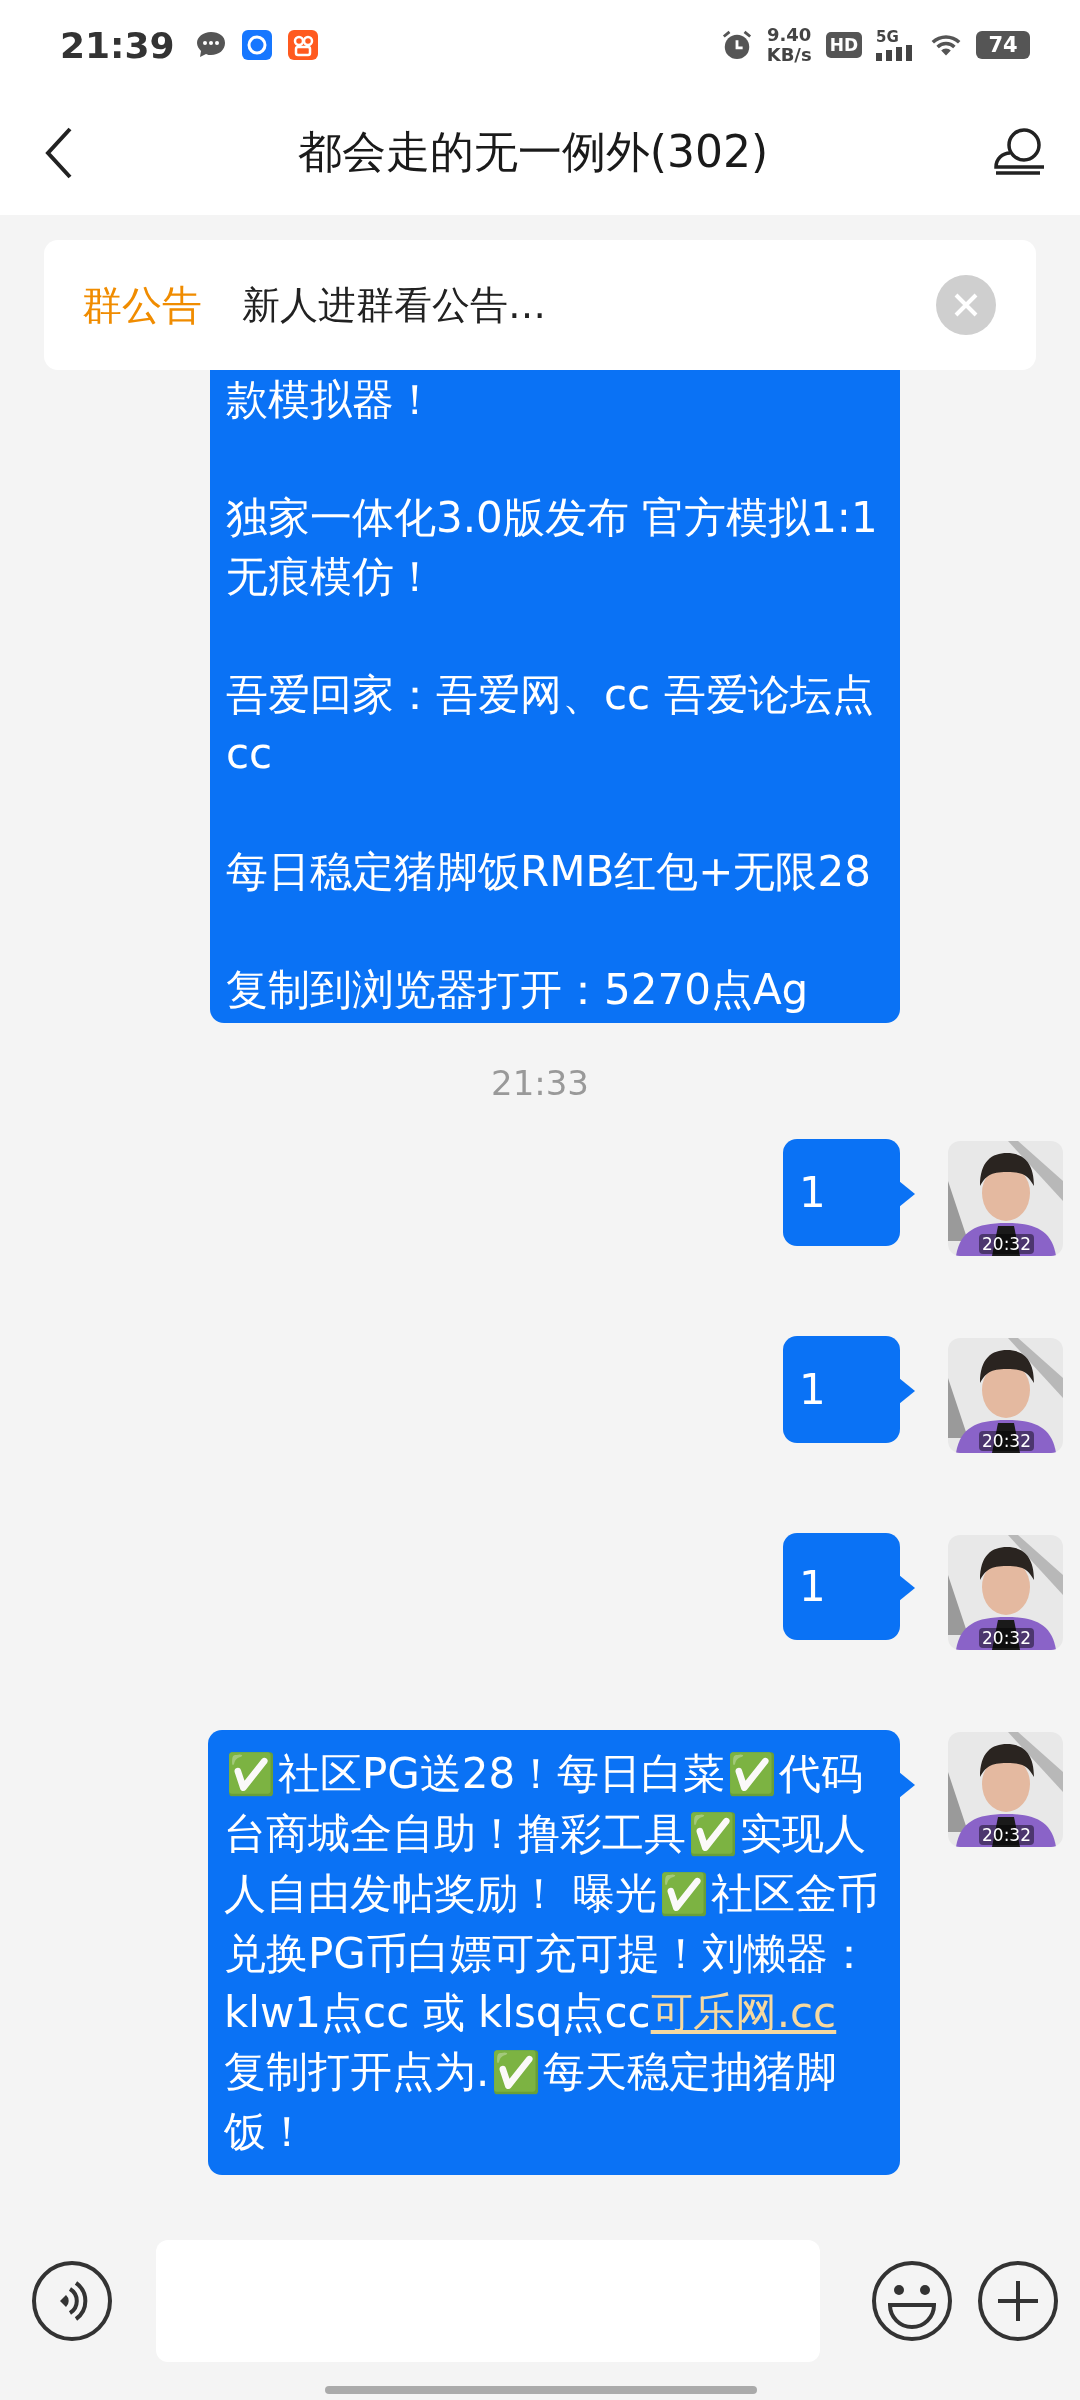  What do you see at coordinates (887, 37) in the screenshot?
I see `network-type: 5G` at bounding box center [887, 37].